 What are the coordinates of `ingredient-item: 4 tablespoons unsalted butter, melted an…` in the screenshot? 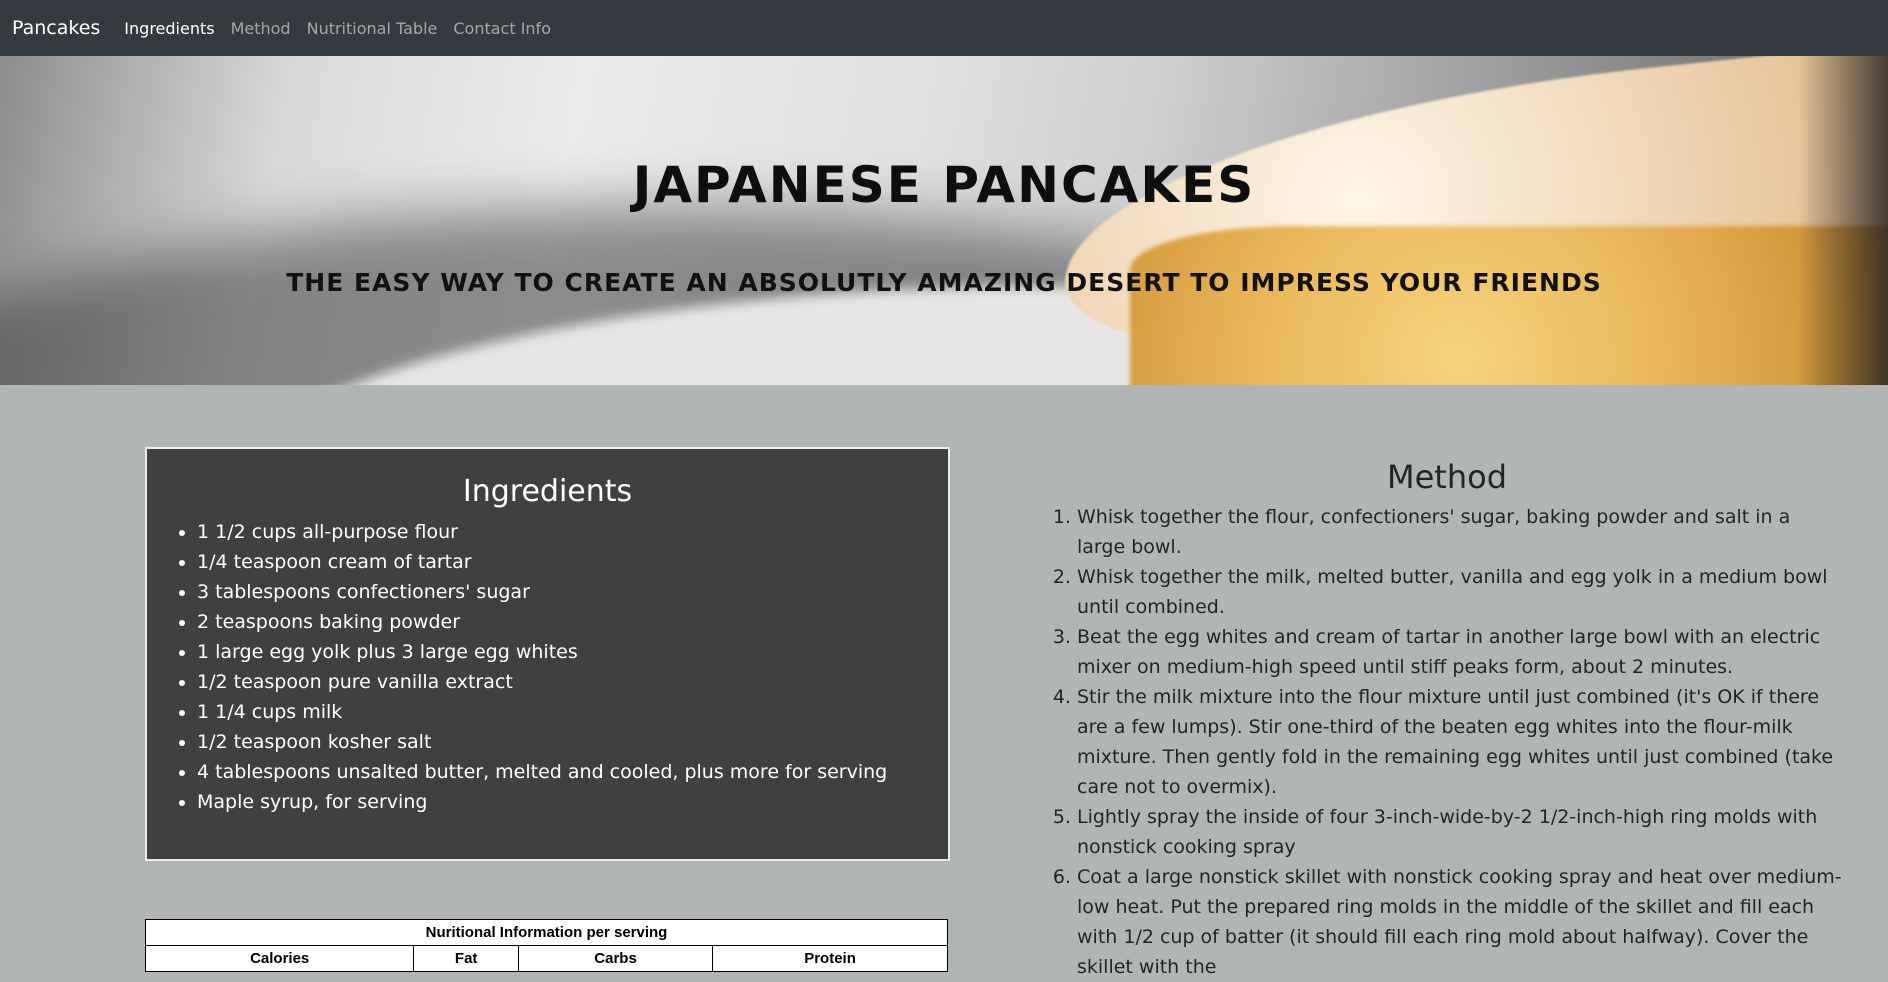 It's located at (572, 772).